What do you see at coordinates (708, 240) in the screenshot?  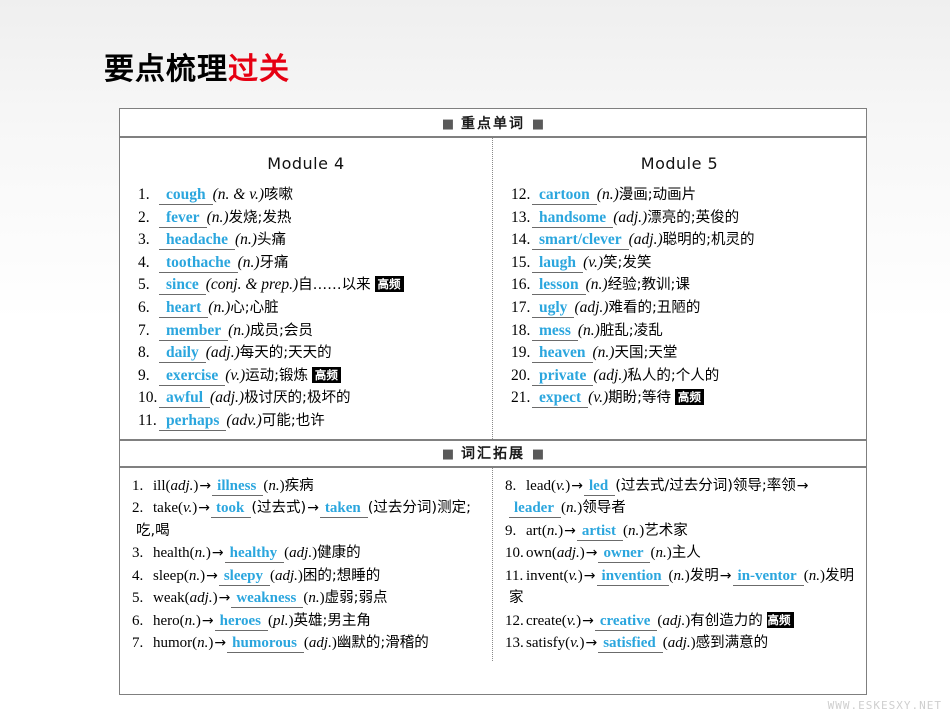 I see `chinese-meaning: 聪明的;机灵的` at bounding box center [708, 240].